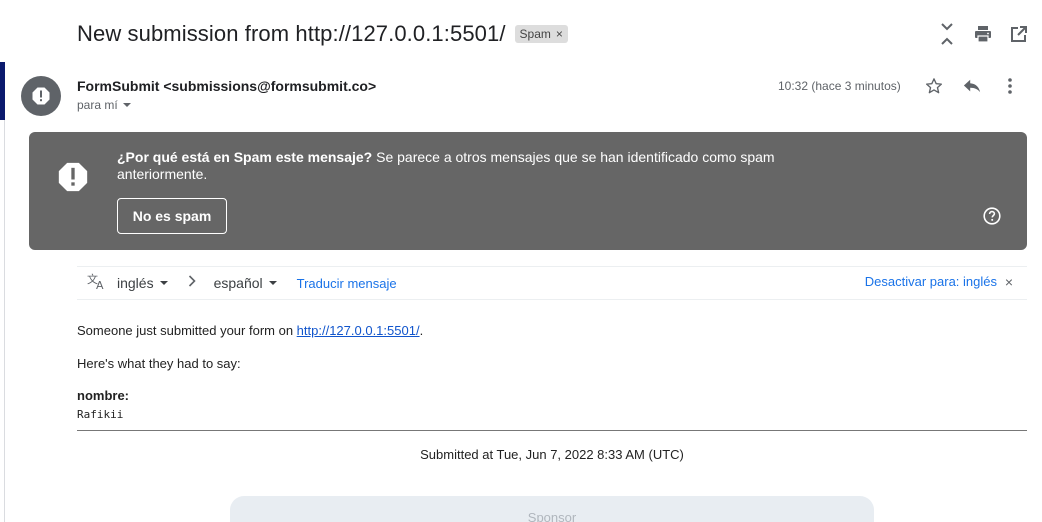 The image size is (1042, 522). I want to click on message-intro-text: Someone just submitted your form on, so click(187, 330).